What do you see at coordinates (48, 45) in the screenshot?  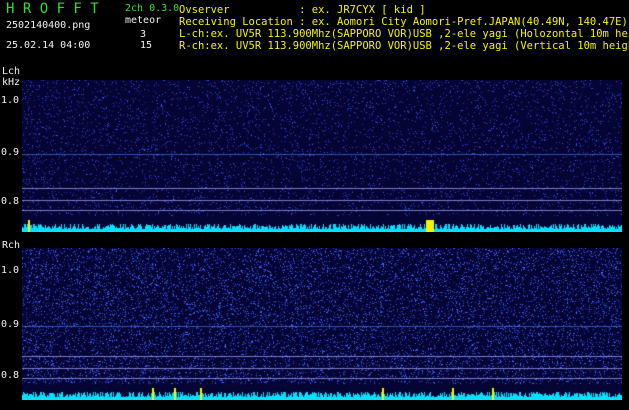 I see `image-datetime: 25.02.14 04:00` at bounding box center [48, 45].